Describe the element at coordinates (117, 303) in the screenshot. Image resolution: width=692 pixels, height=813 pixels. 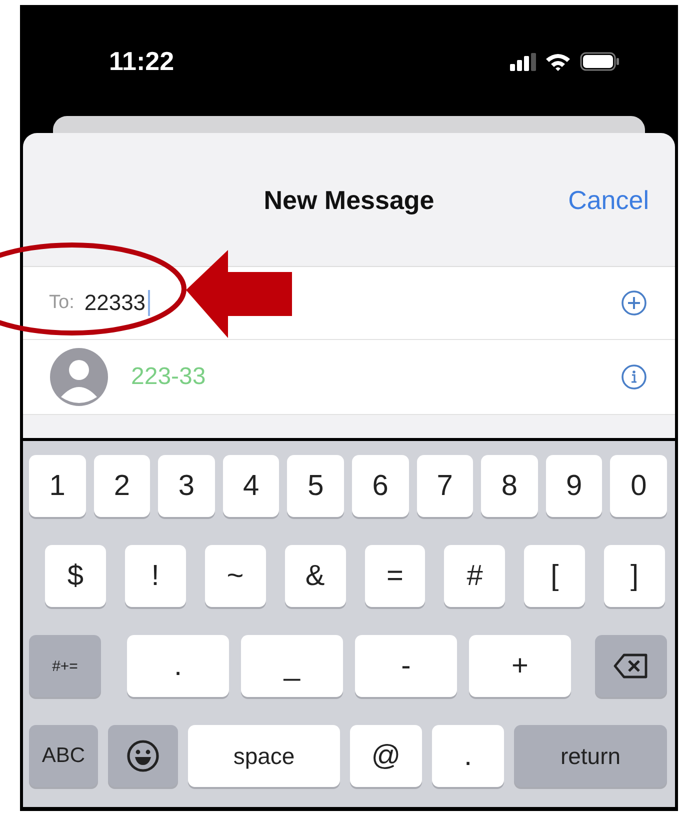
I see `recipient-field: 22333` at that location.